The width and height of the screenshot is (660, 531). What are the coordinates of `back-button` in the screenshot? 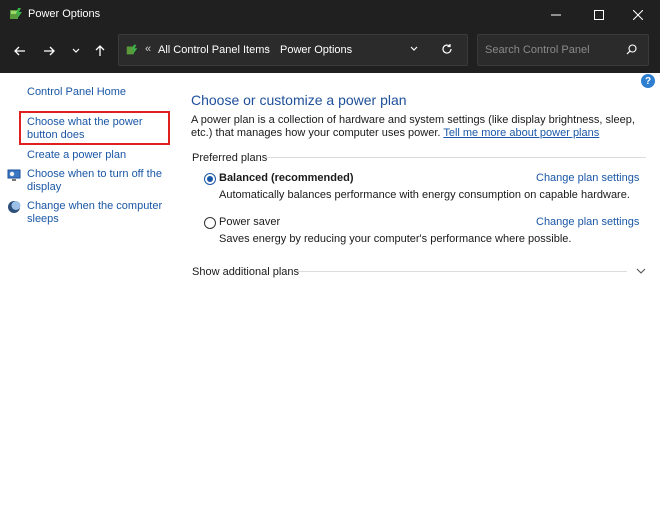 It's located at (20, 51).